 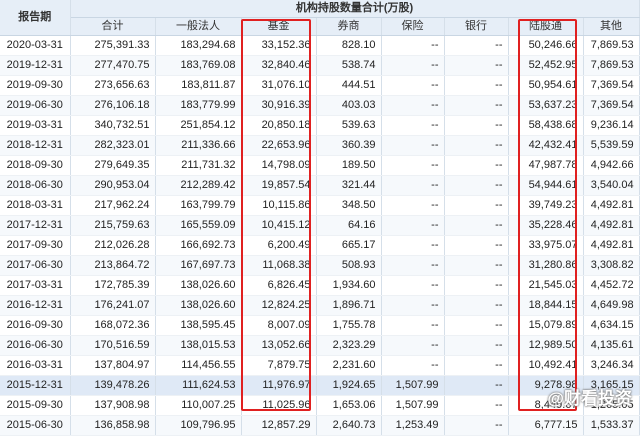 I want to click on cell-general-legal: 211,731.32, so click(x=198, y=165).